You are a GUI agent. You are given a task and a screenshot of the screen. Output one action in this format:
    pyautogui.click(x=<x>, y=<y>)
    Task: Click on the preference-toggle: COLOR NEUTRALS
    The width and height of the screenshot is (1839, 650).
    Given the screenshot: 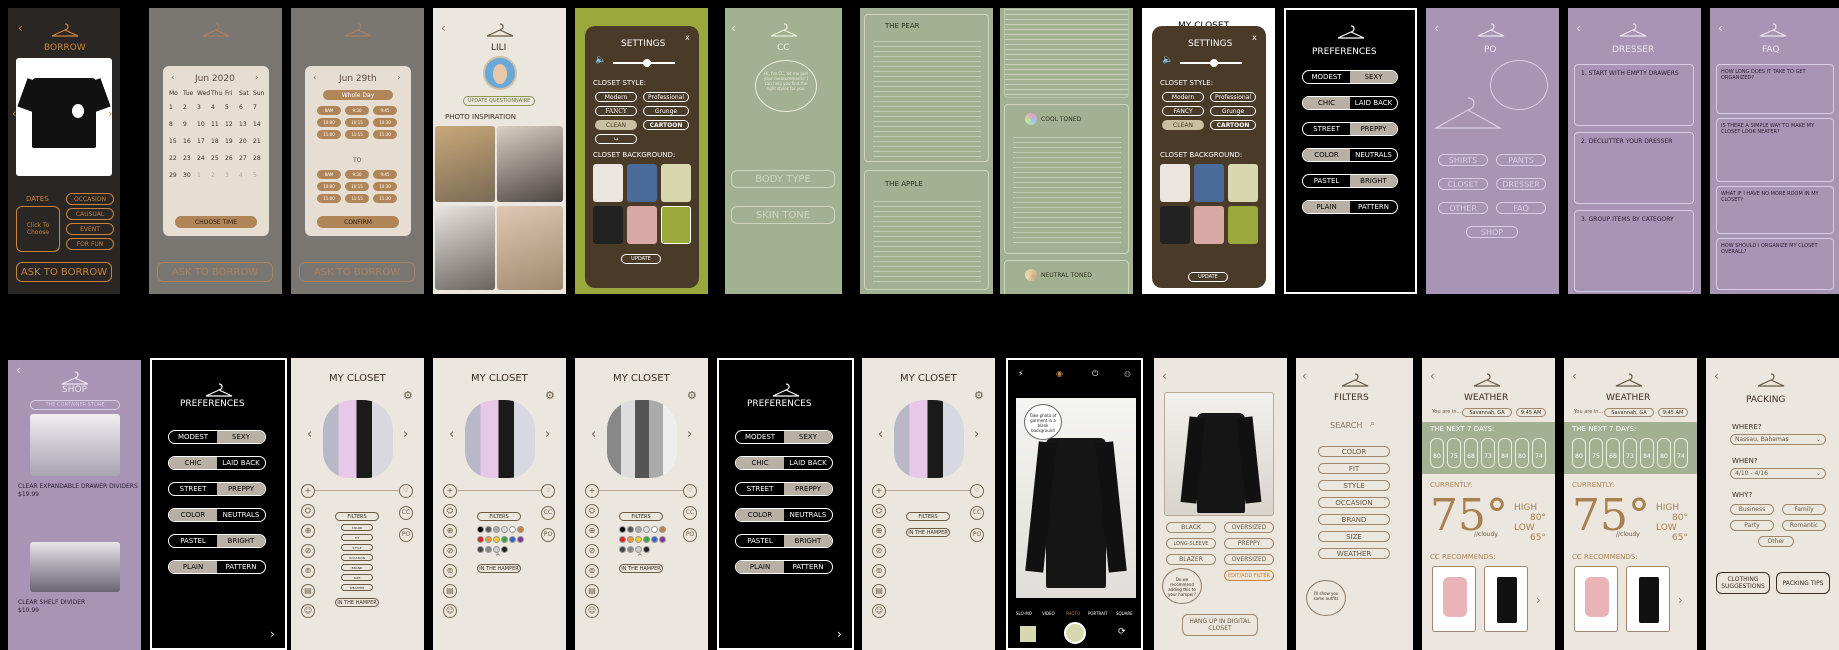 What is the action you would take?
    pyautogui.click(x=217, y=515)
    